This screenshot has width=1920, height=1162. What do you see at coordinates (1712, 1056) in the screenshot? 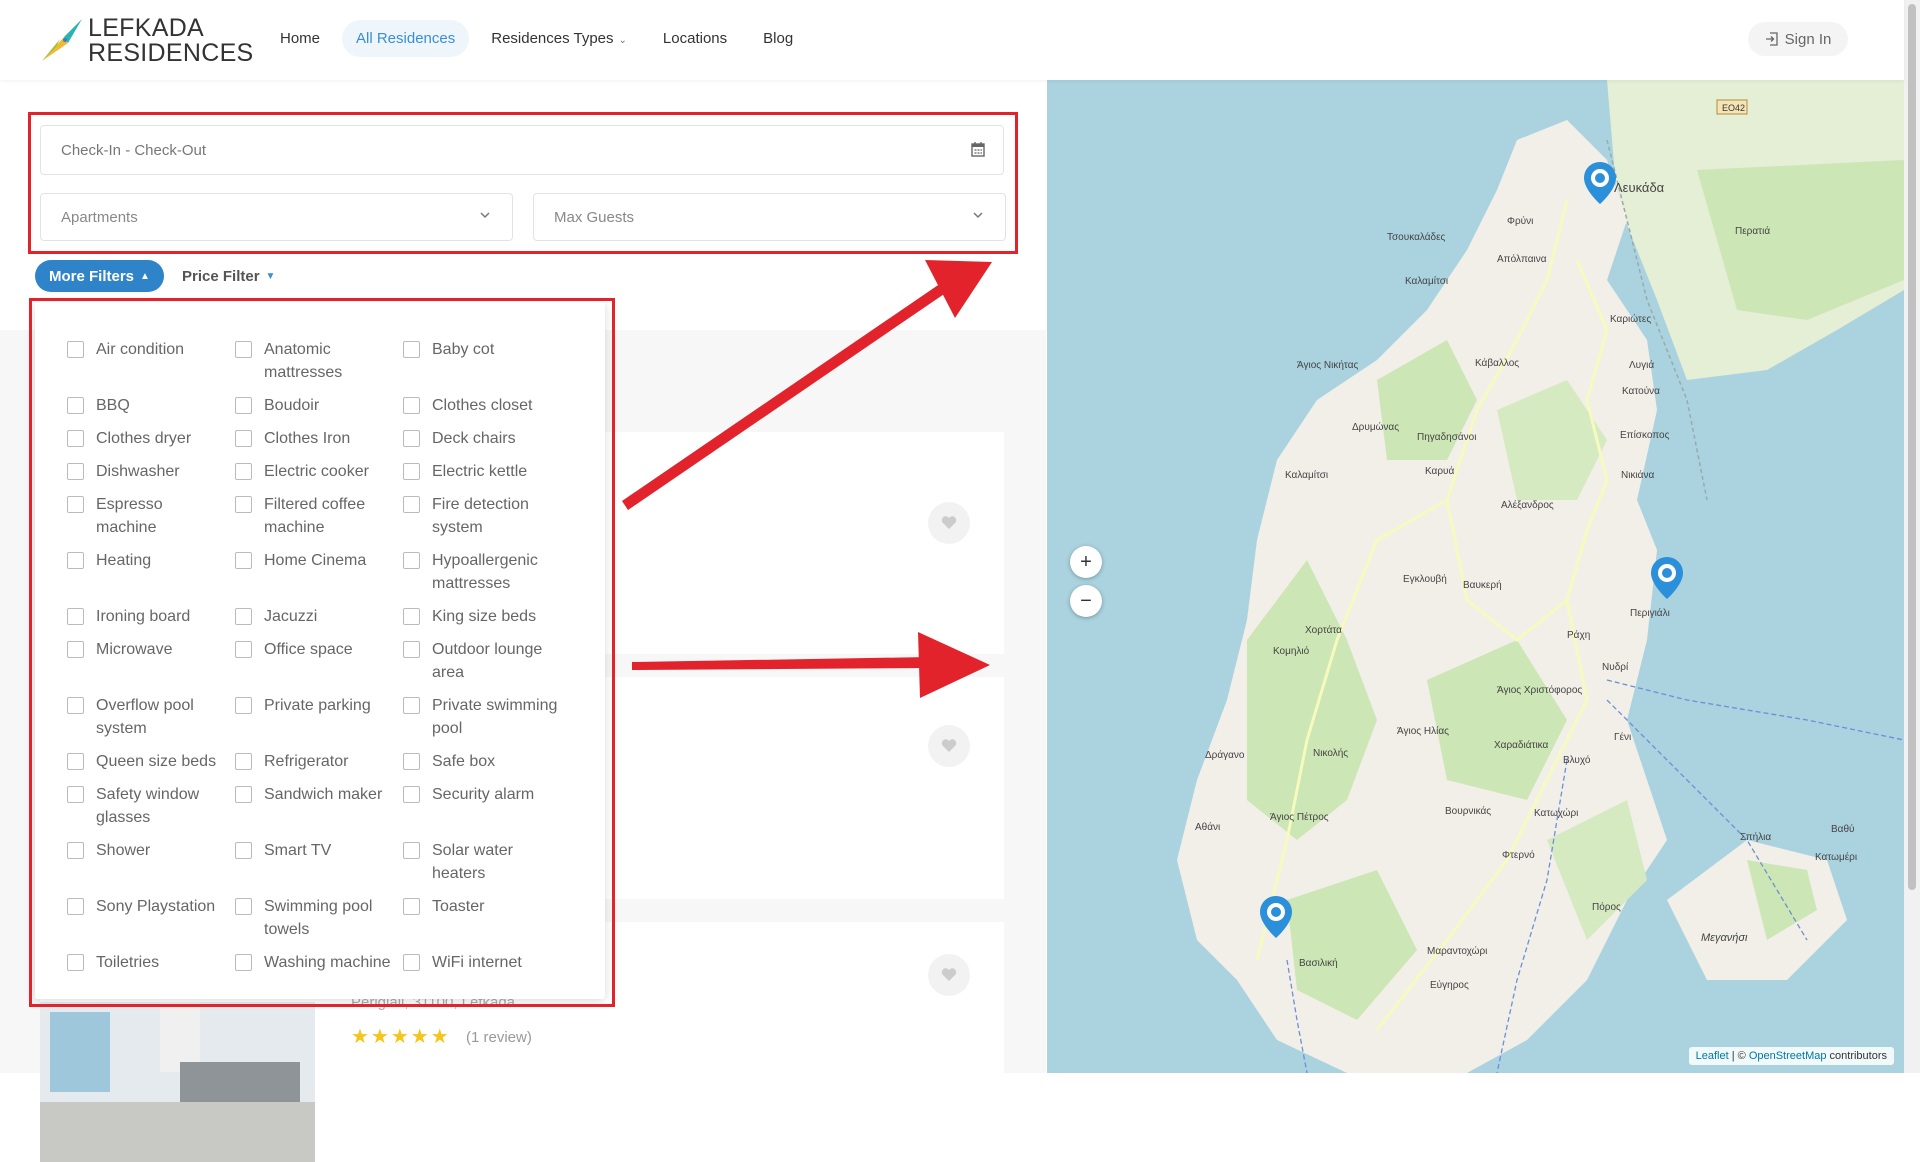
I see `leaflet-link: Leaflet` at bounding box center [1712, 1056].